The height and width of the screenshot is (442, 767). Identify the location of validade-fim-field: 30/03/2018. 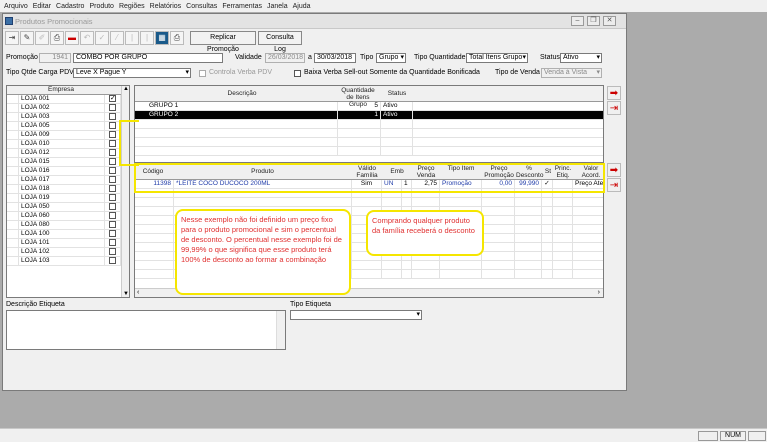
(335, 58).